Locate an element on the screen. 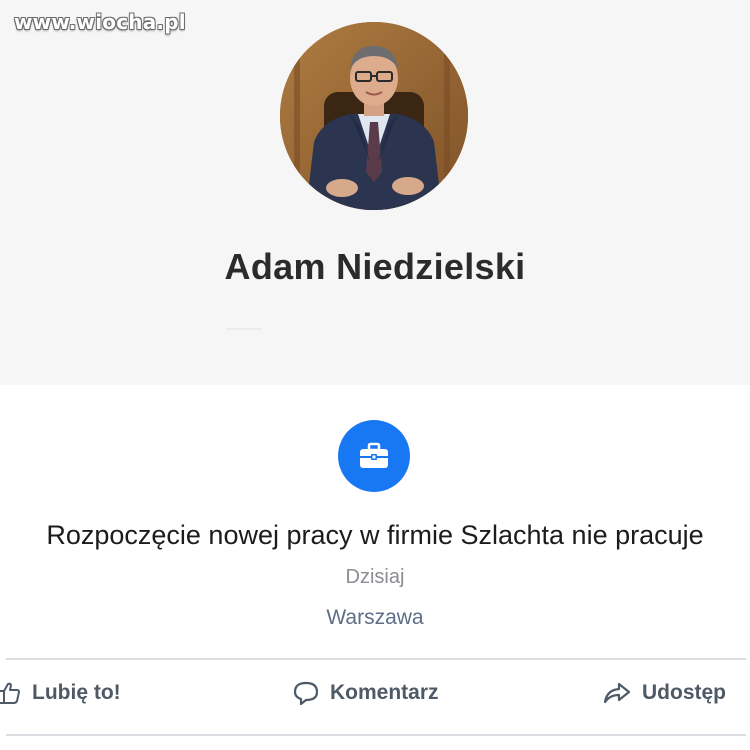 This screenshot has width=750, height=750. thumbs-up-icon is located at coordinates (11, 693).